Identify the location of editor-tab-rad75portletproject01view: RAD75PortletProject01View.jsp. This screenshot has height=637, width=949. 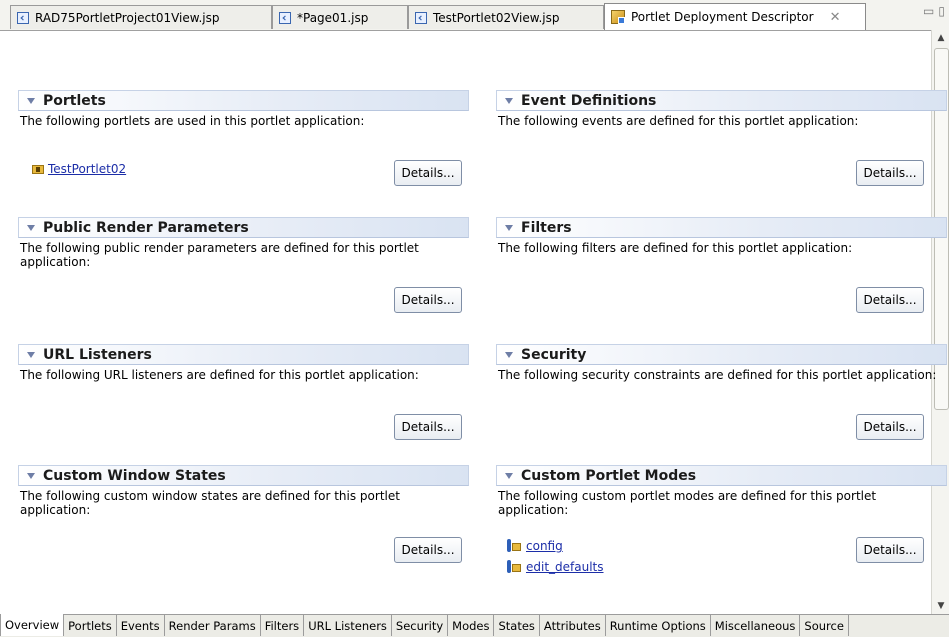
(141, 17).